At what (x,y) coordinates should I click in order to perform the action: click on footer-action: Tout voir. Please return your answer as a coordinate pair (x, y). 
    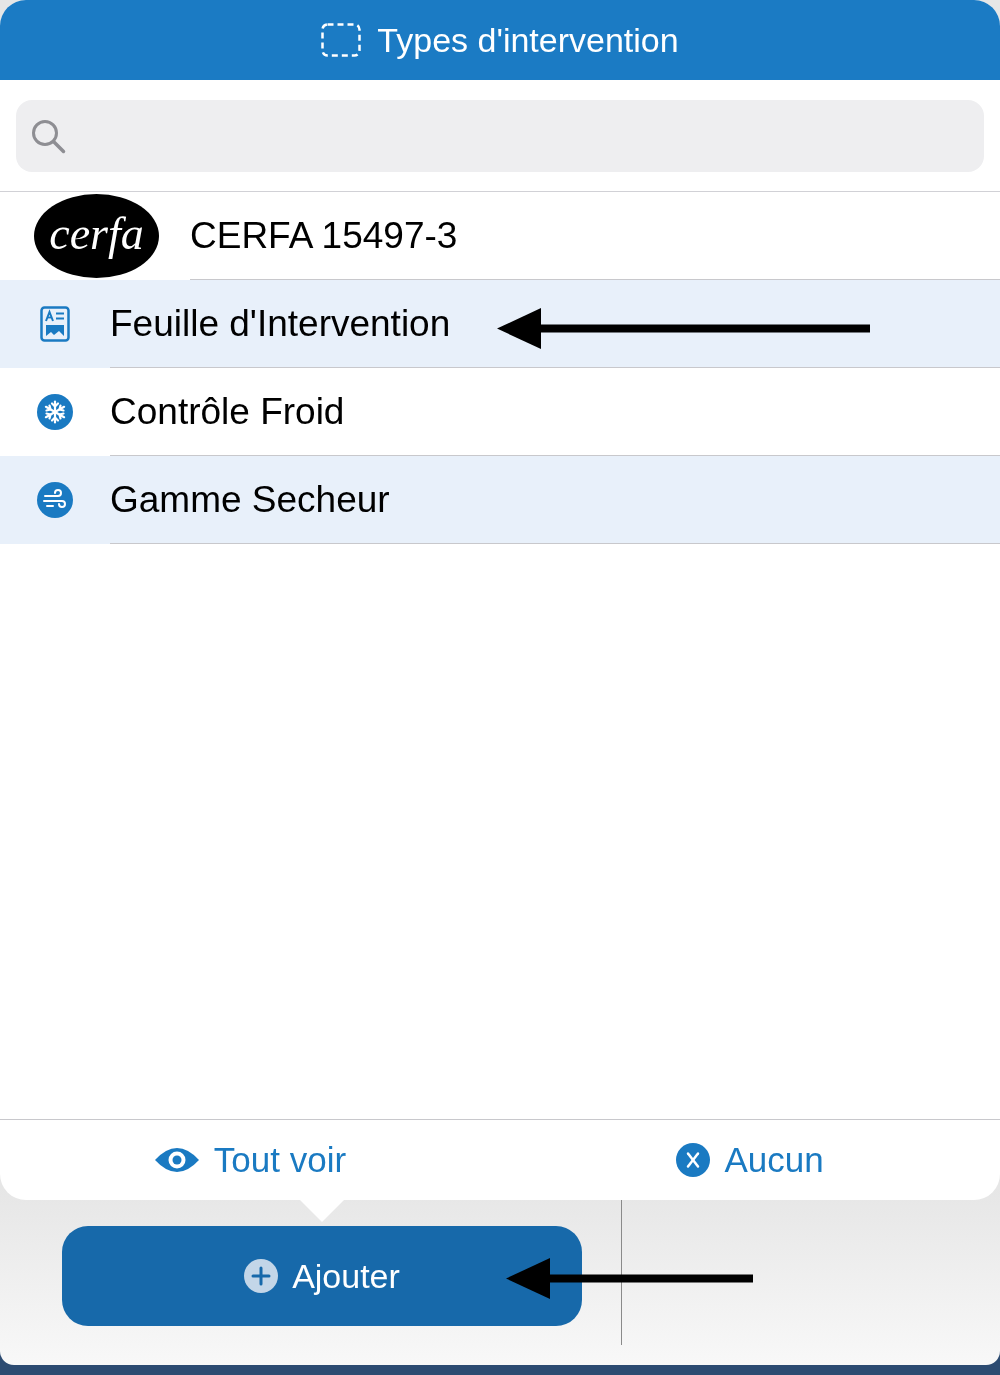
    Looking at the image, I should click on (250, 1160).